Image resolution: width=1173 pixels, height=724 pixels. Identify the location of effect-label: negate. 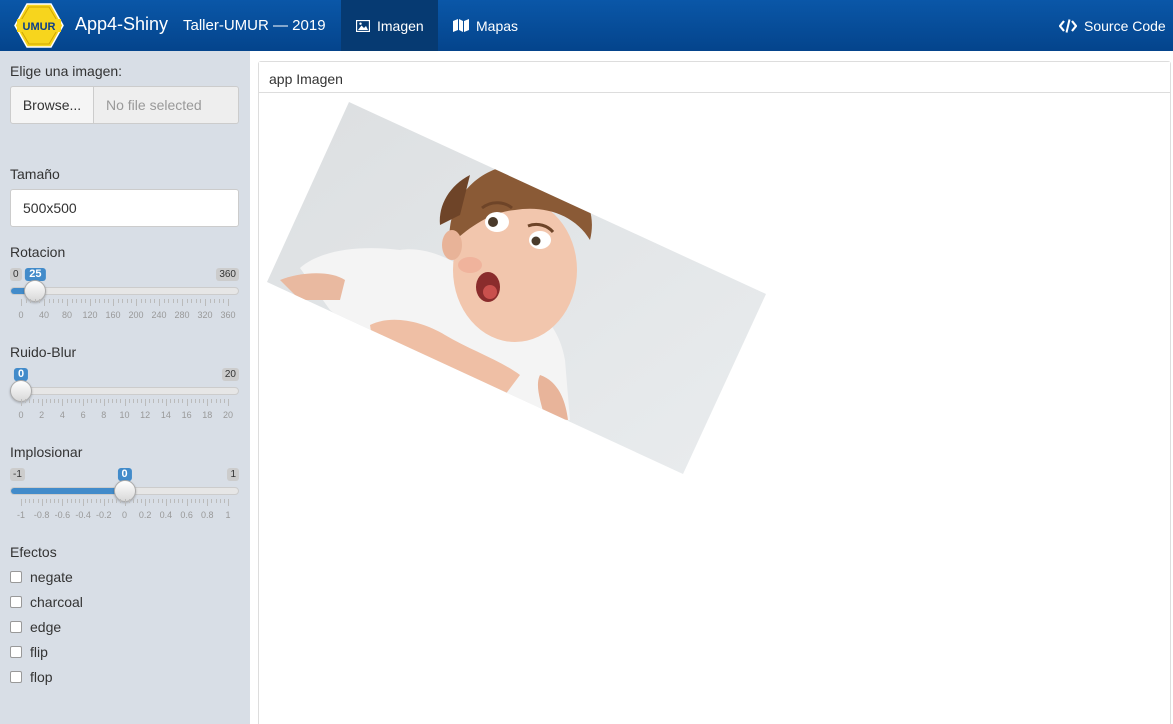
(51, 577).